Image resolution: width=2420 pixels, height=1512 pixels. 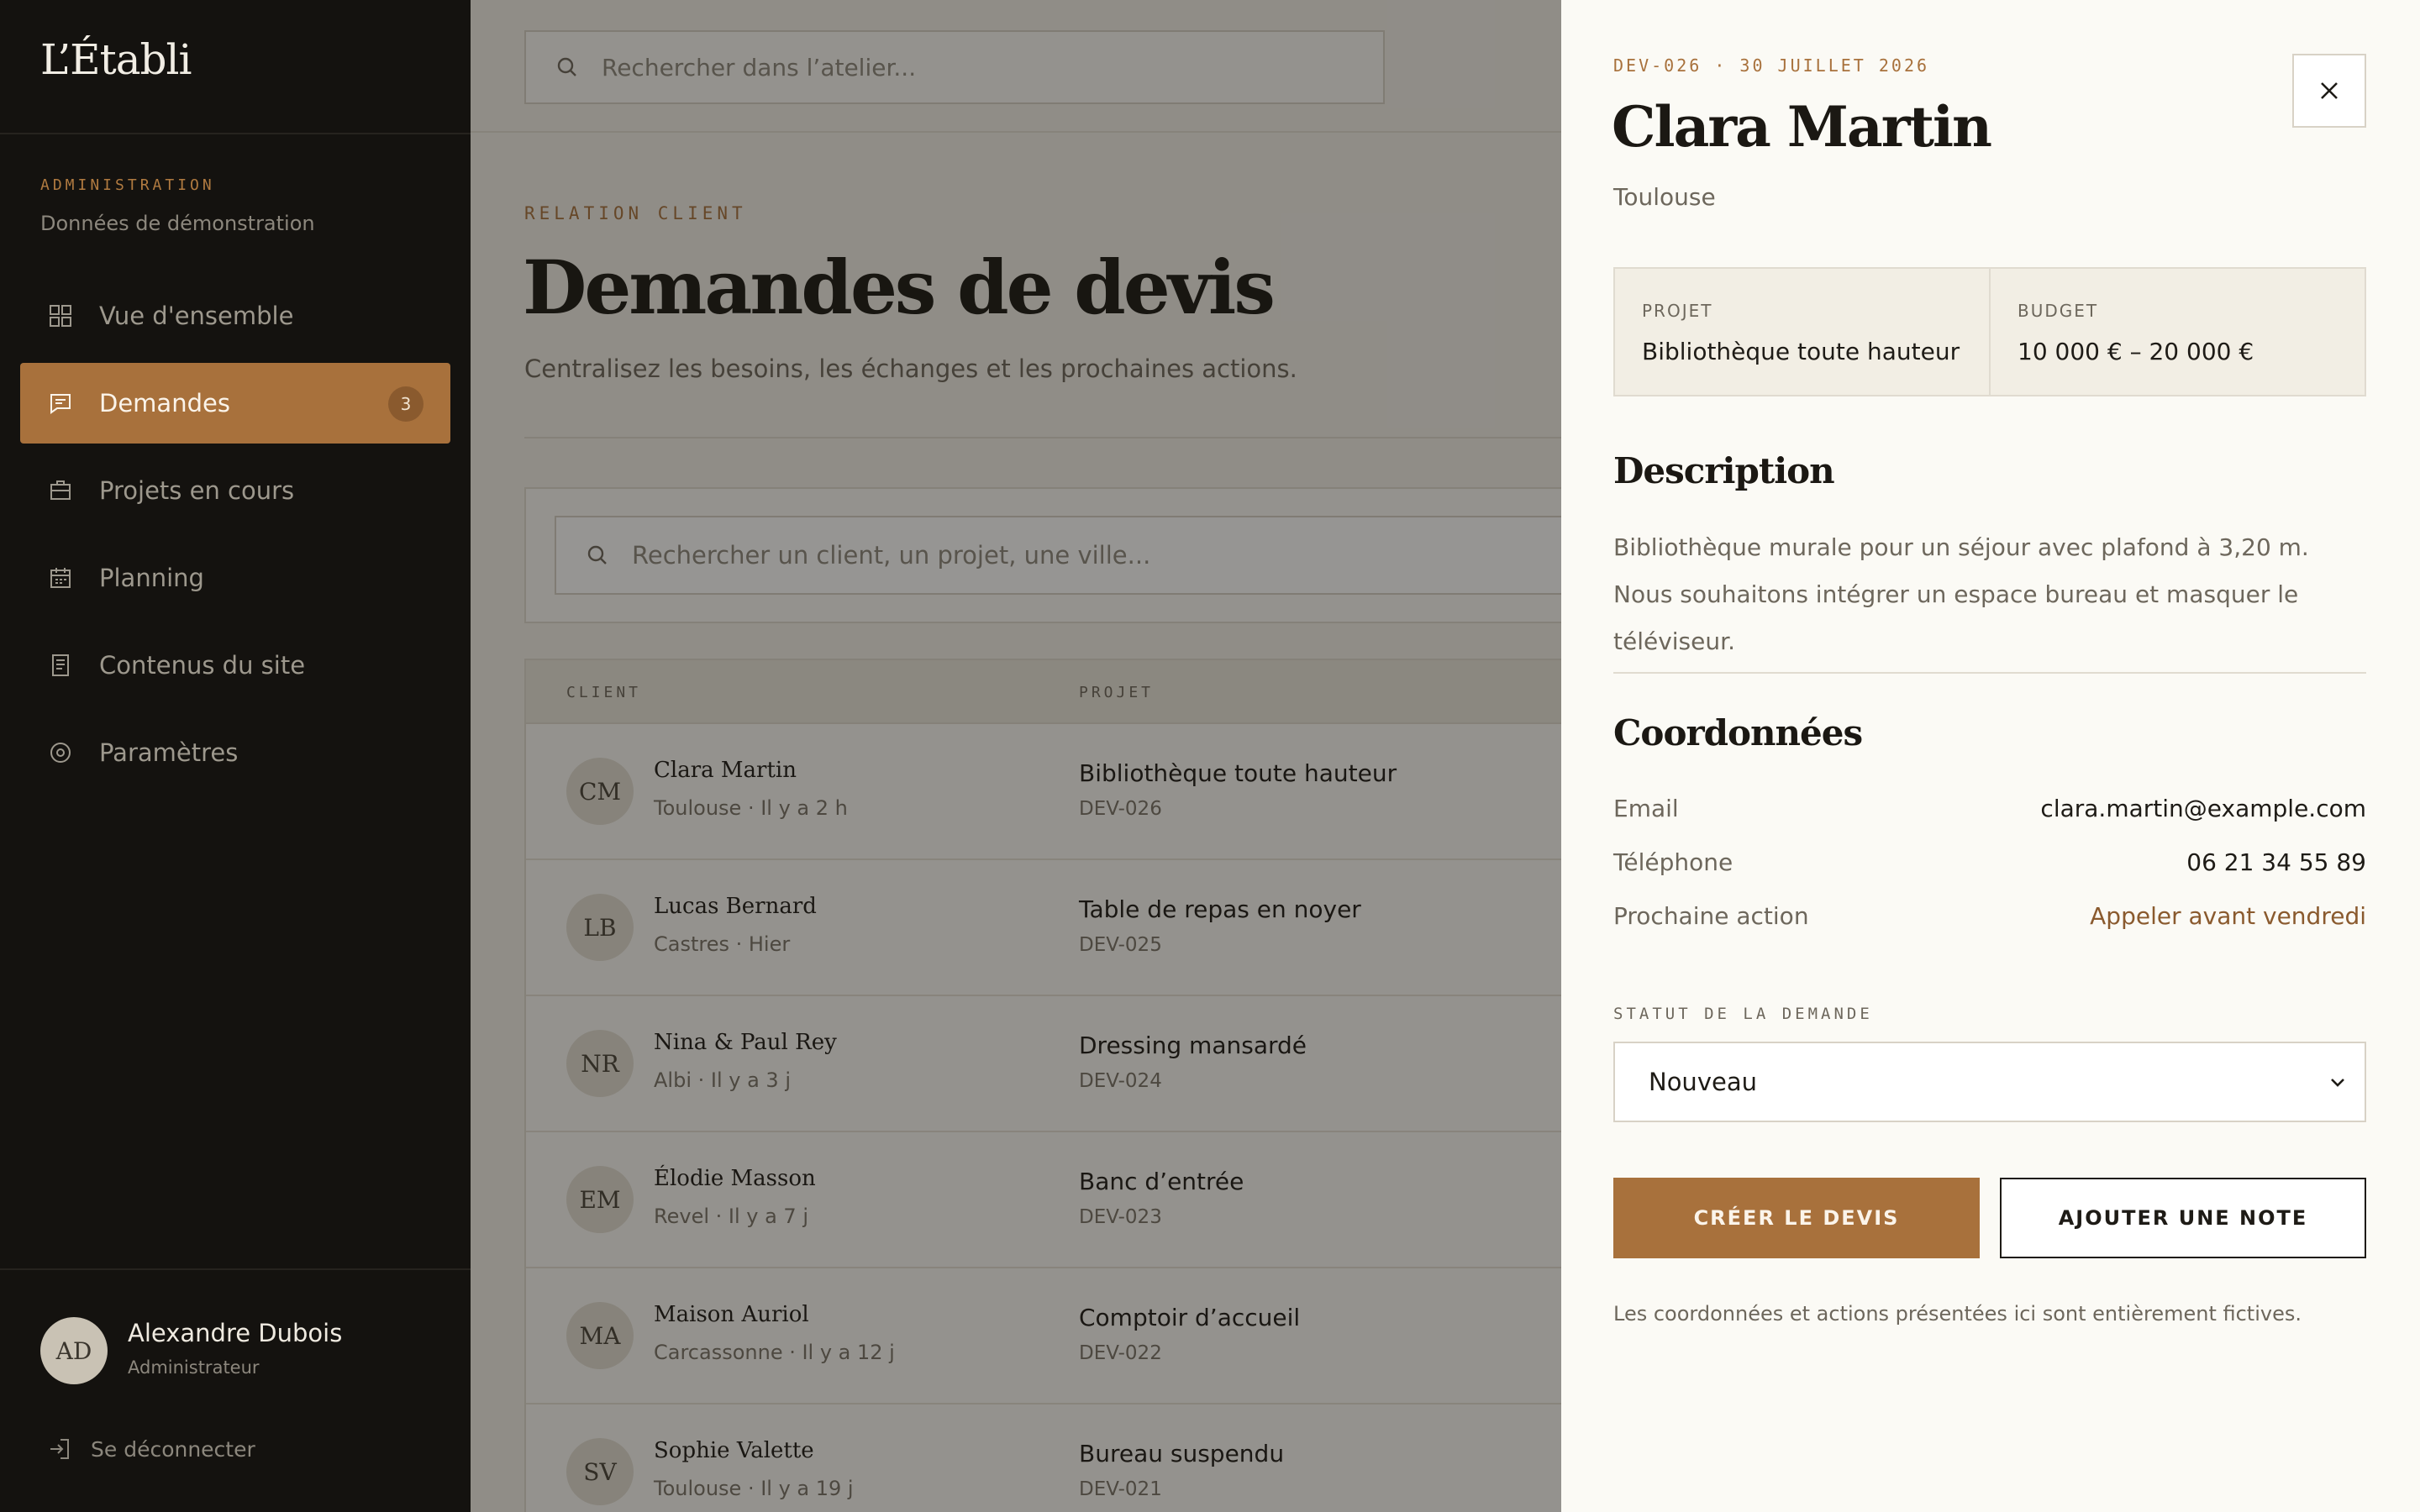 I want to click on sidebar-item-projects: Projets en cours, so click(x=235, y=490).